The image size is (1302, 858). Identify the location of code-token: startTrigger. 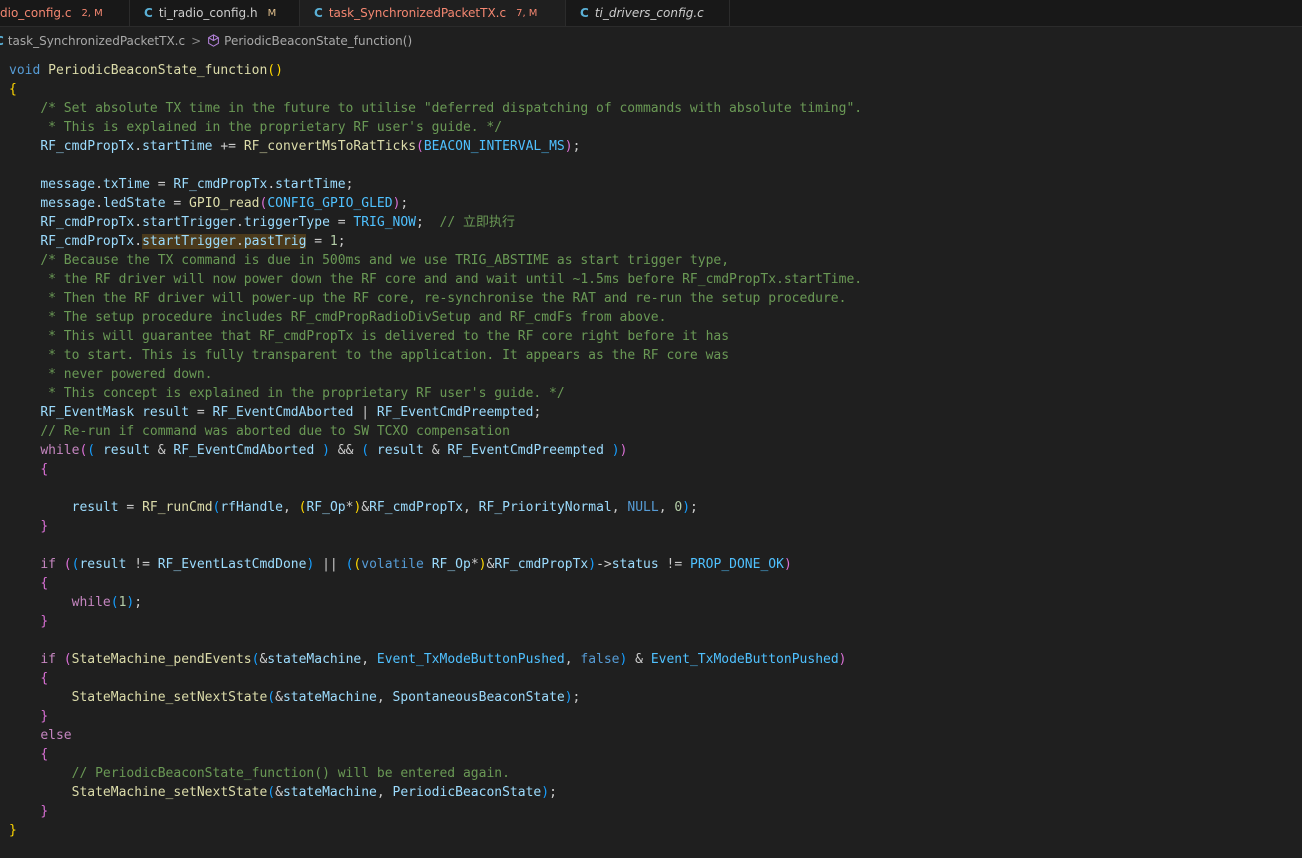
(189, 241).